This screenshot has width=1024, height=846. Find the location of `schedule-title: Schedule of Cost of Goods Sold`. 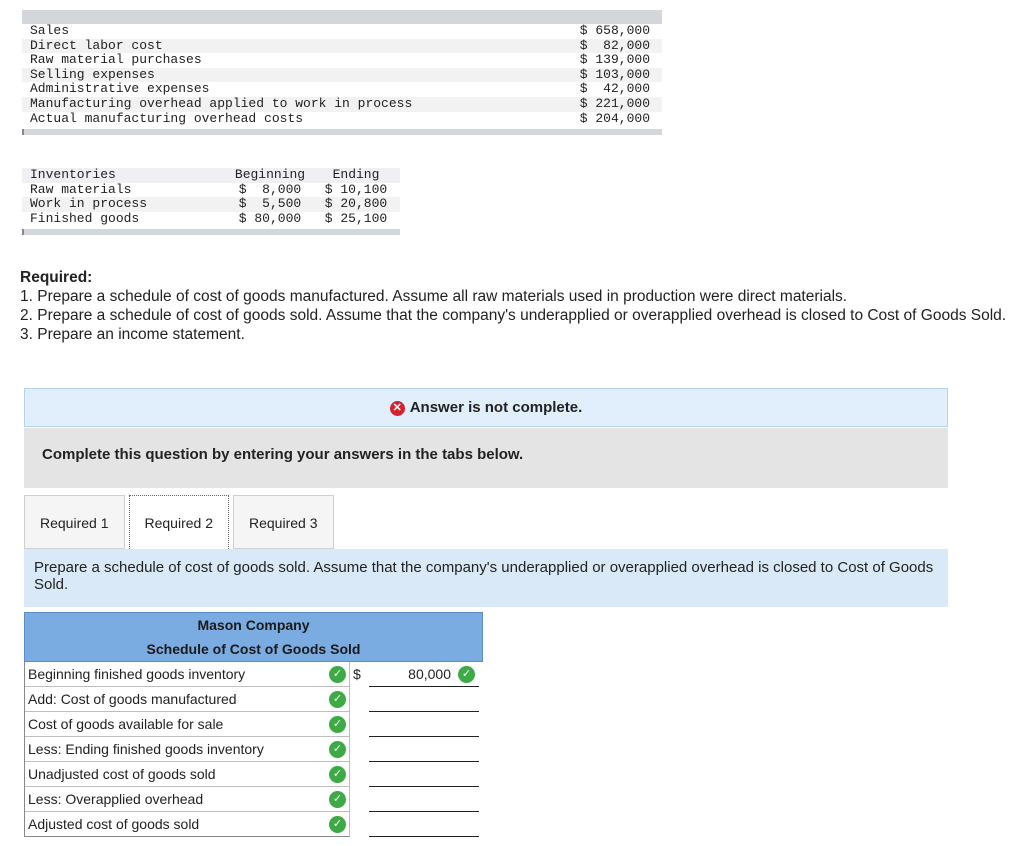

schedule-title: Schedule of Cost of Goods Sold is located at coordinates (253, 649).